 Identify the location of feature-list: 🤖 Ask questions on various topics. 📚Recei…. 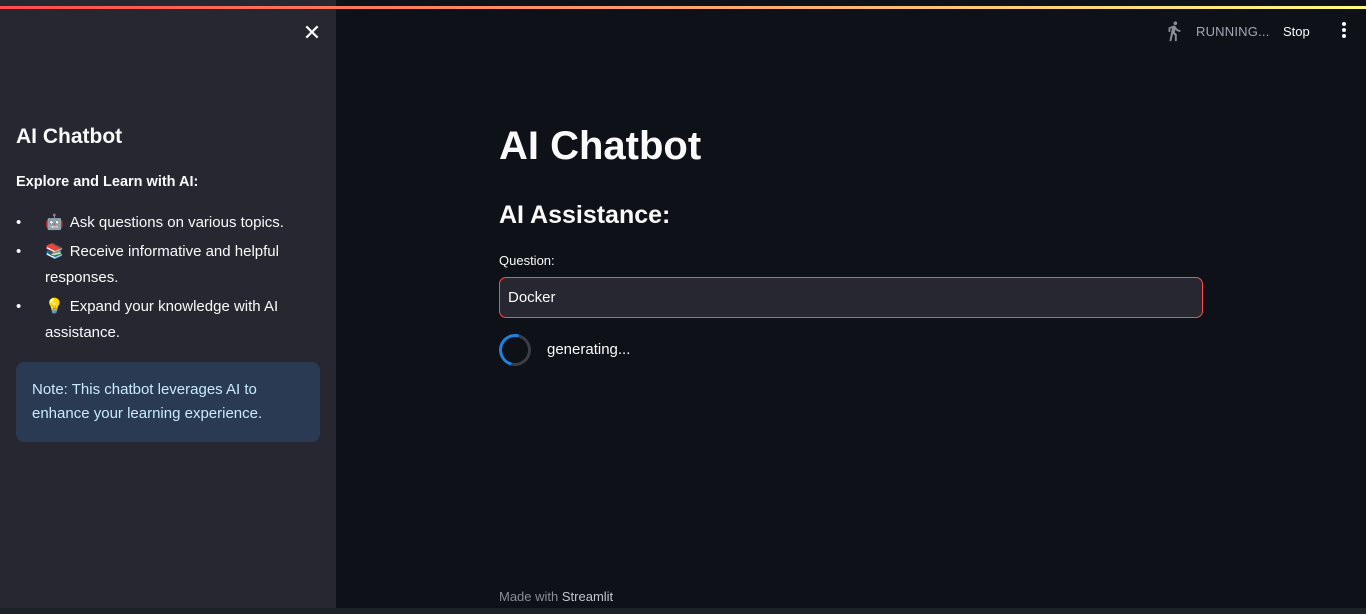
(166, 279).